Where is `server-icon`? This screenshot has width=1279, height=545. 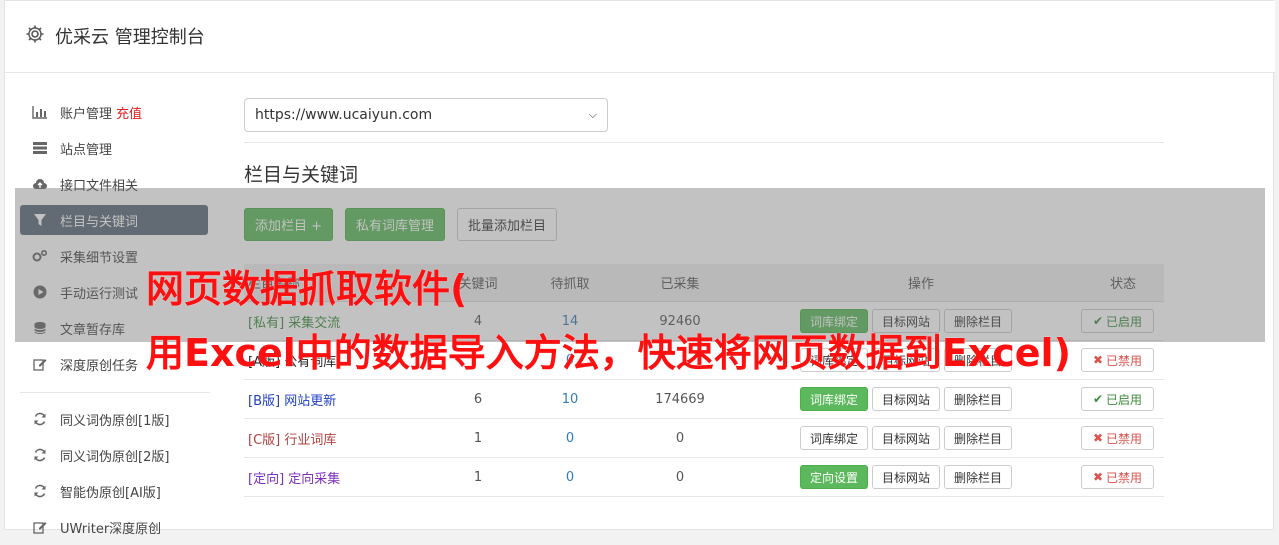 server-icon is located at coordinates (40, 148).